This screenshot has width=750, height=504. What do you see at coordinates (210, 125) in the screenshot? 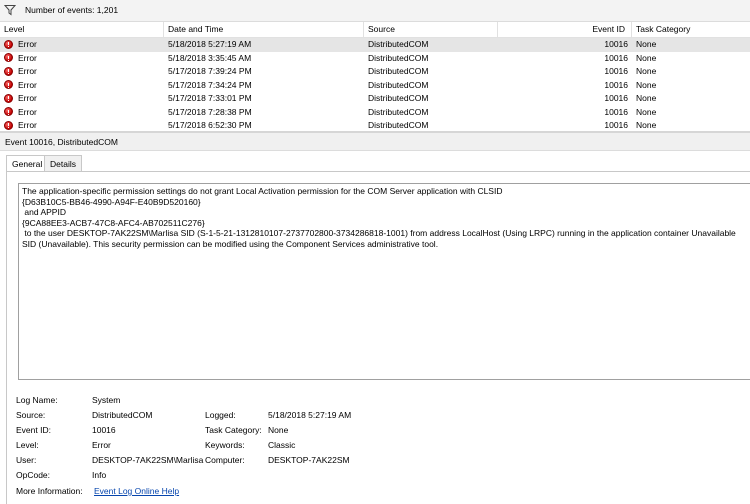
I see `cell-datetime: 5/17/2018 6:52:30 PM` at bounding box center [210, 125].